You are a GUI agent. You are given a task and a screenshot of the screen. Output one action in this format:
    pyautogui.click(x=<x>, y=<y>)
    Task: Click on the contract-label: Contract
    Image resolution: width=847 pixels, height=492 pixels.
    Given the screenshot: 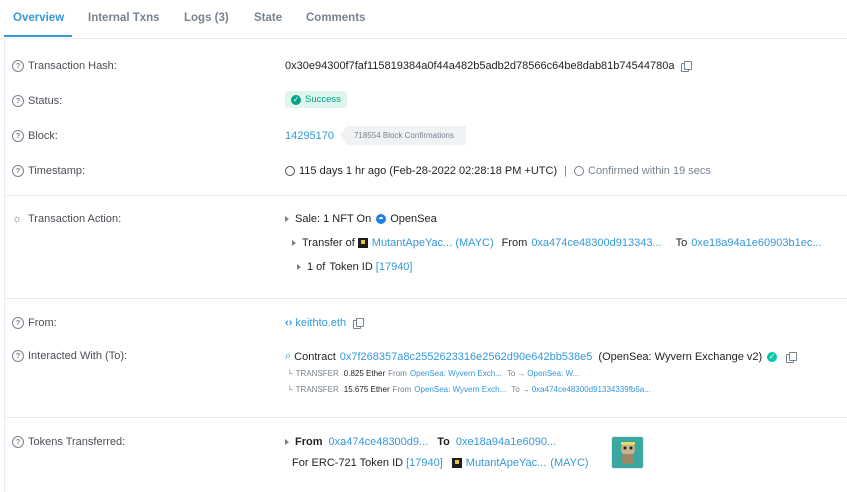 What is the action you would take?
    pyautogui.click(x=315, y=356)
    